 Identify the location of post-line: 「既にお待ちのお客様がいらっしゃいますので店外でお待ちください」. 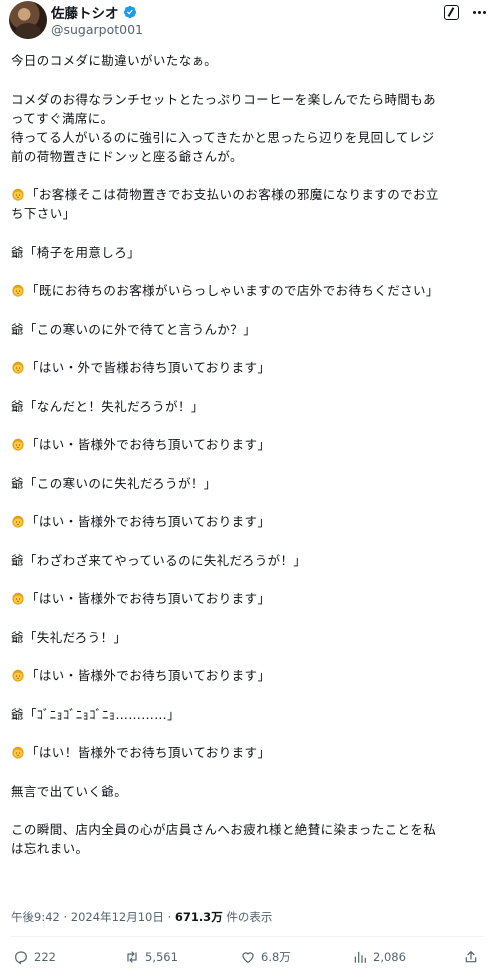
(250, 290).